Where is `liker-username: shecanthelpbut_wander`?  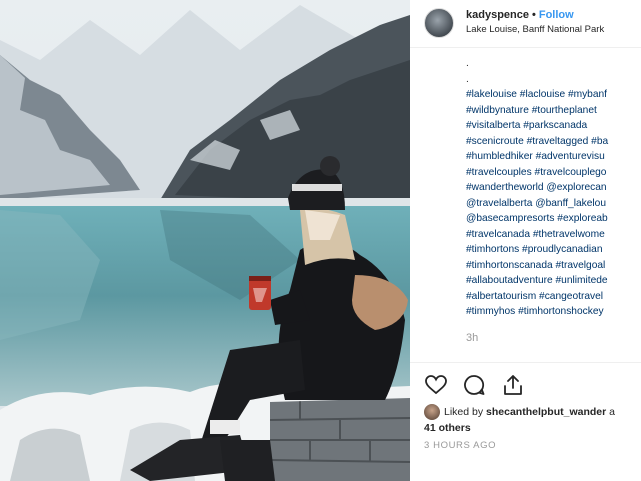 liker-username: shecanthelpbut_wander is located at coordinates (546, 412).